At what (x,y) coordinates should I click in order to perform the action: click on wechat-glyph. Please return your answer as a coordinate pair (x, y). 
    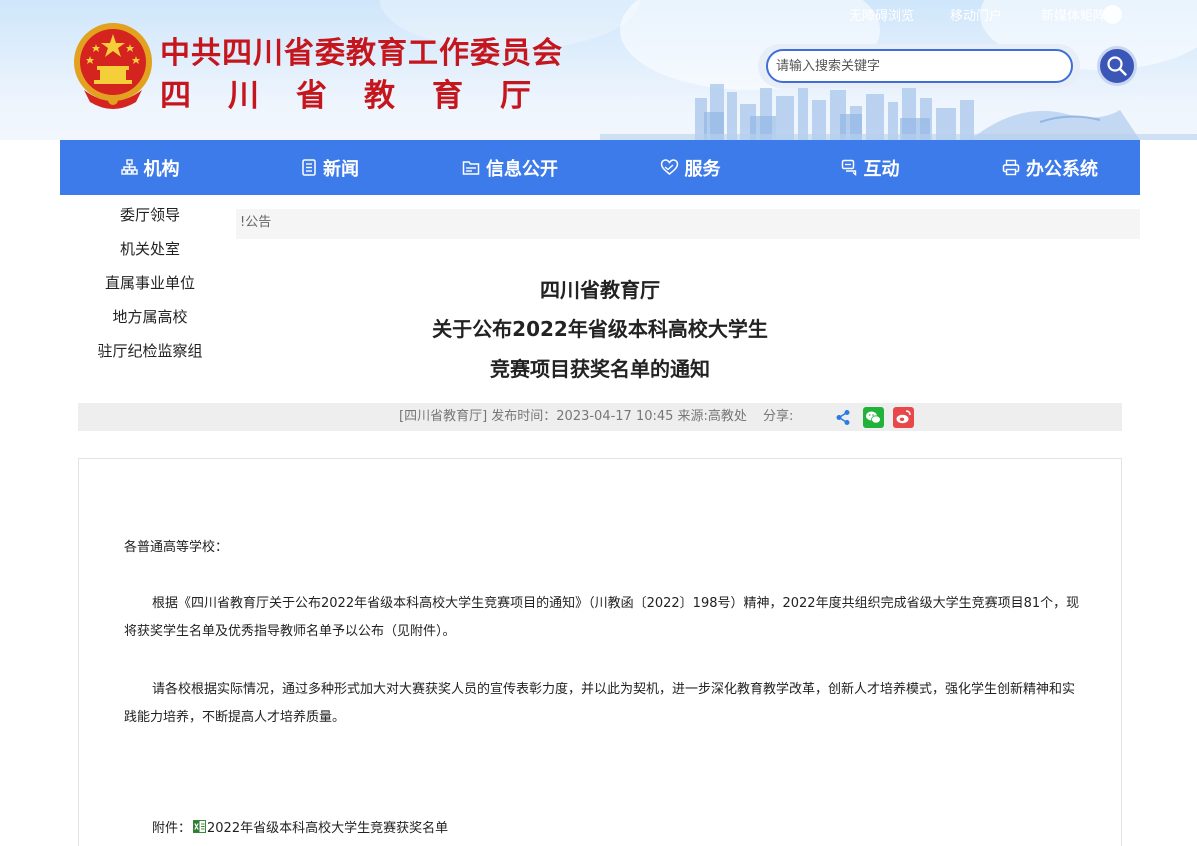
    Looking at the image, I should click on (873, 417).